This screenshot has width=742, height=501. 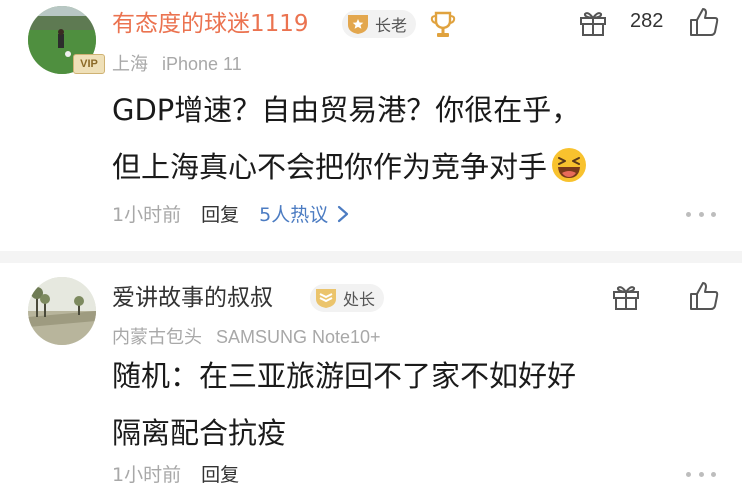 I want to click on comment-line: GDP增速？自由贸易港？你很在乎，, so click(x=346, y=110).